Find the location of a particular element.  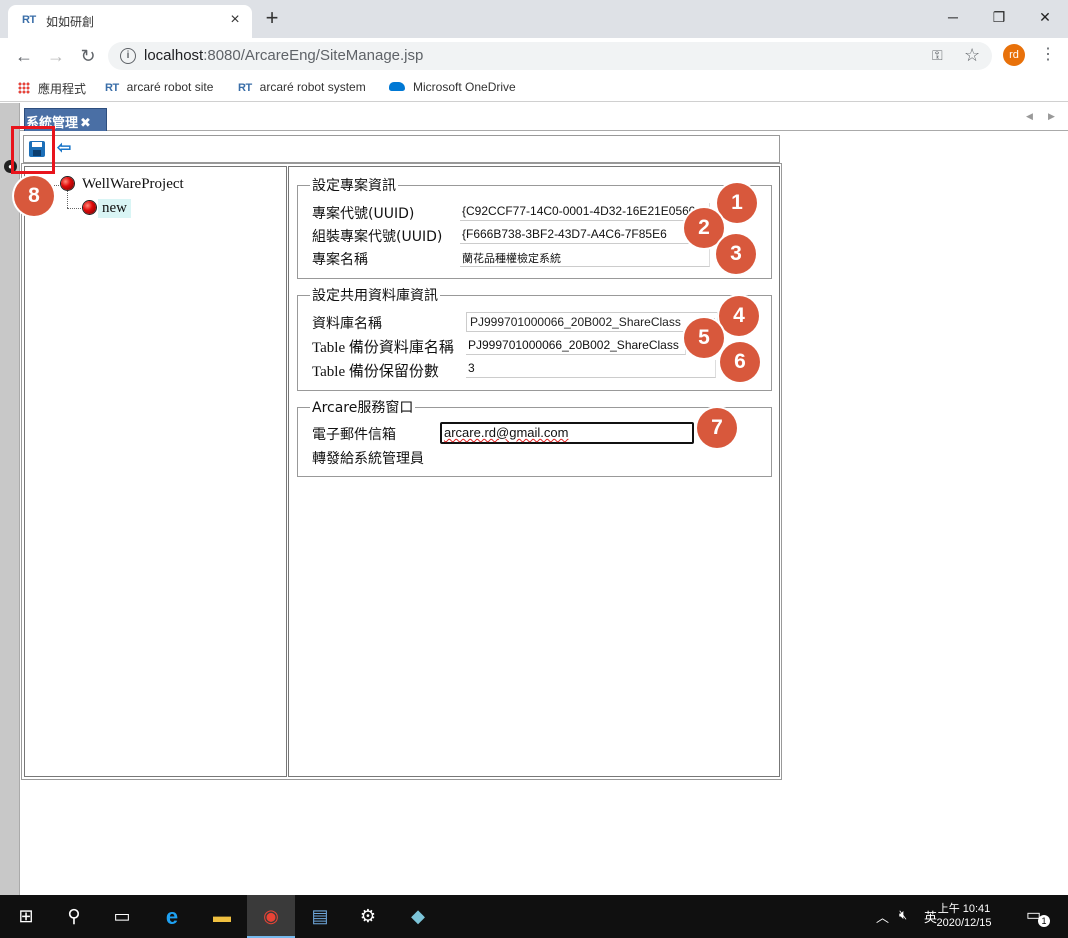

browser-tab-title: 如如研創 is located at coordinates (70, 22).